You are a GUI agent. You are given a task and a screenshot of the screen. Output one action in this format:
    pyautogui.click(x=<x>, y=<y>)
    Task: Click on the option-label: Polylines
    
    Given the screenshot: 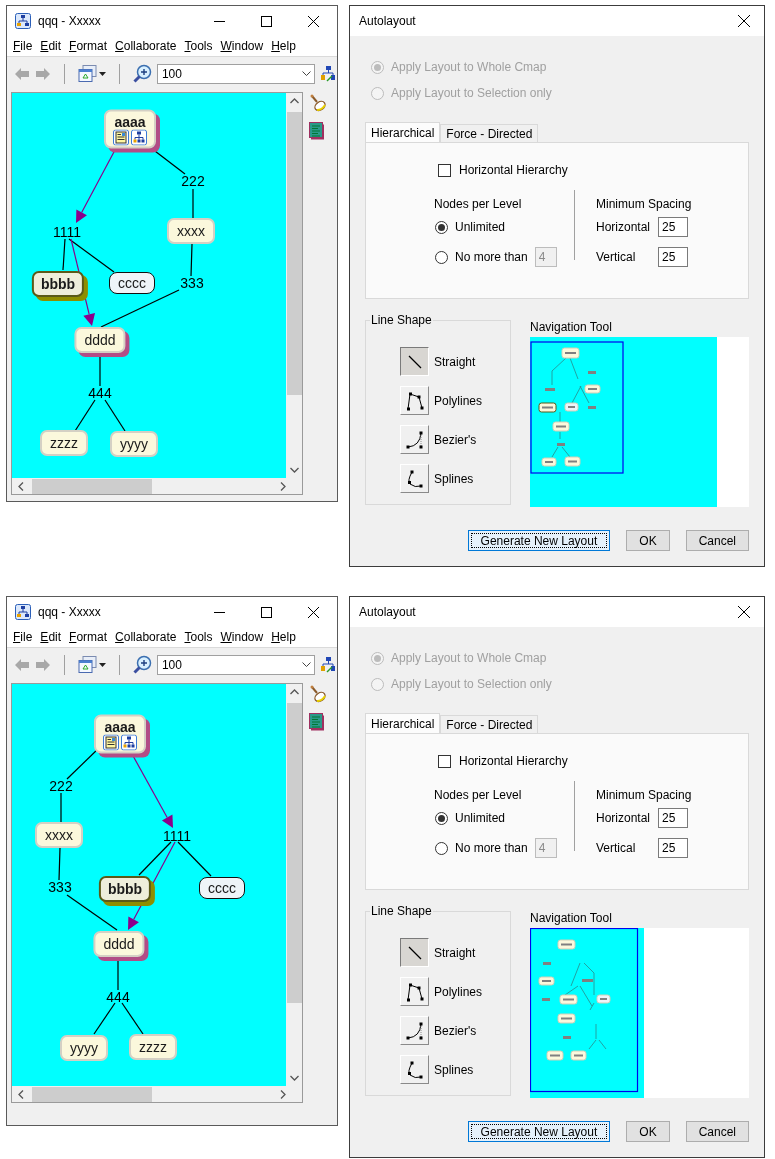 What is the action you would take?
    pyautogui.click(x=458, y=400)
    